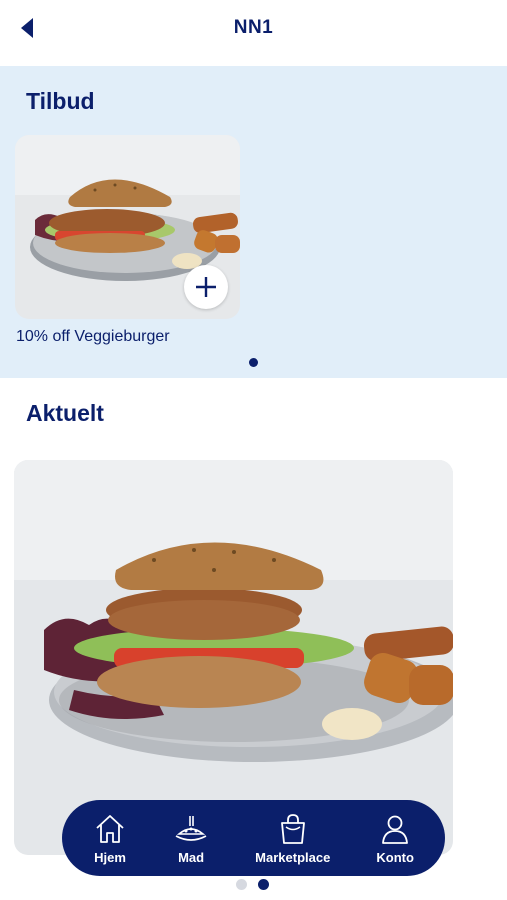  Describe the element at coordinates (60, 101) in the screenshot. I see `offers-title: Tilbud` at that location.